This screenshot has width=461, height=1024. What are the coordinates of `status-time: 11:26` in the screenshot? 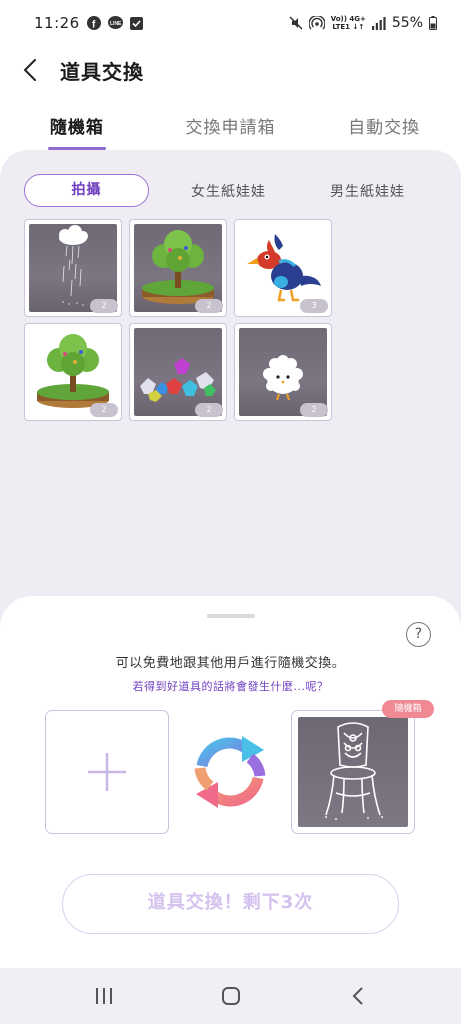 It's located at (57, 23).